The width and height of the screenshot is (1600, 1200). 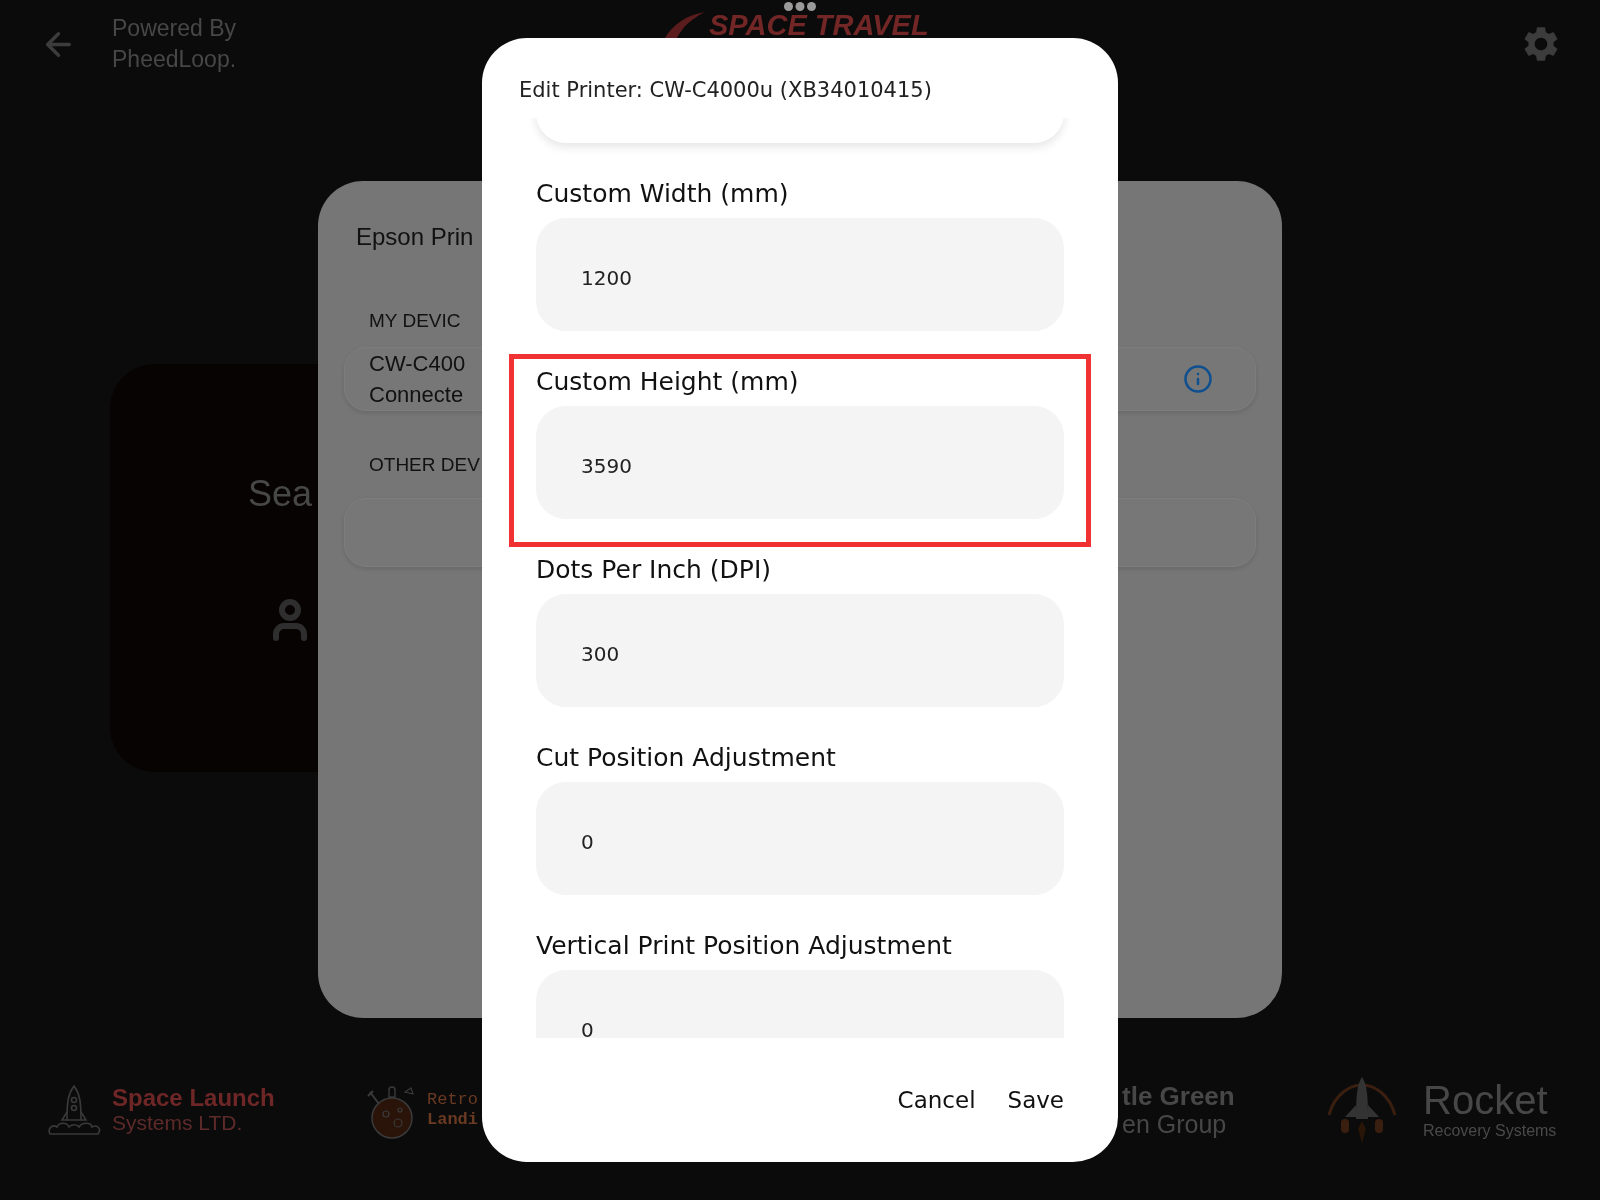 I want to click on rocket-icon, so click(x=74, y=1110).